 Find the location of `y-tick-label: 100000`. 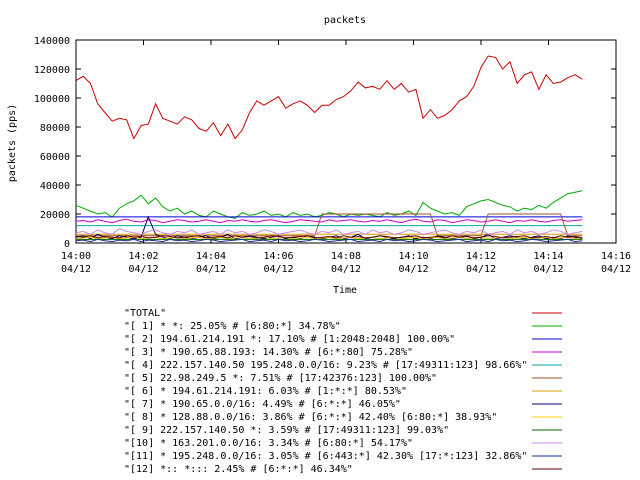

y-tick-label: 100000 is located at coordinates (52, 99).